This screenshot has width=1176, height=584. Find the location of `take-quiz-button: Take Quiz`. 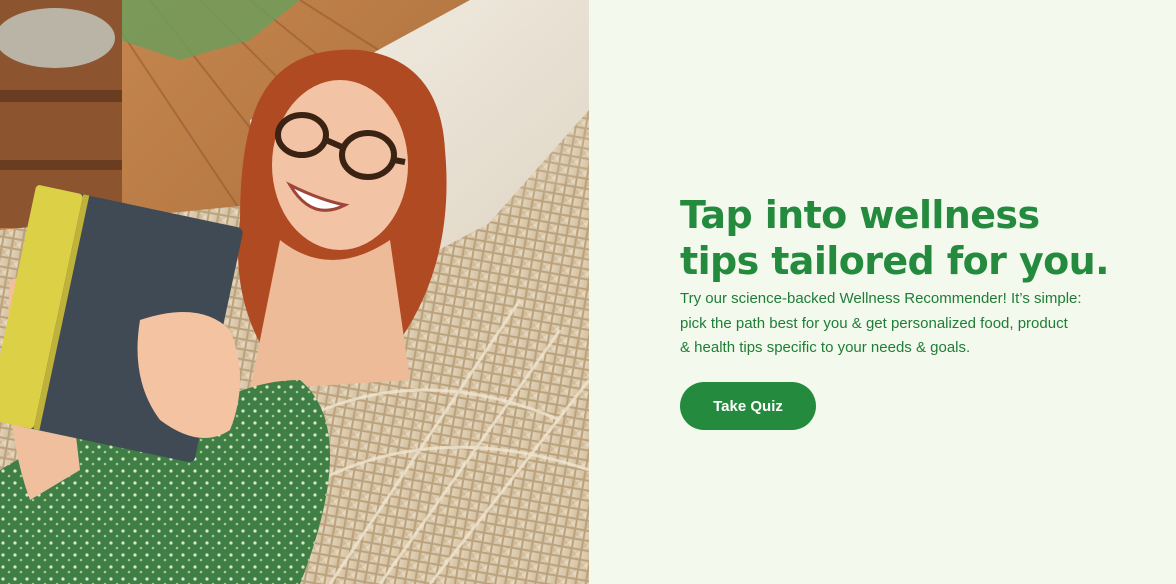

take-quiz-button: Take Quiz is located at coordinates (748, 406).